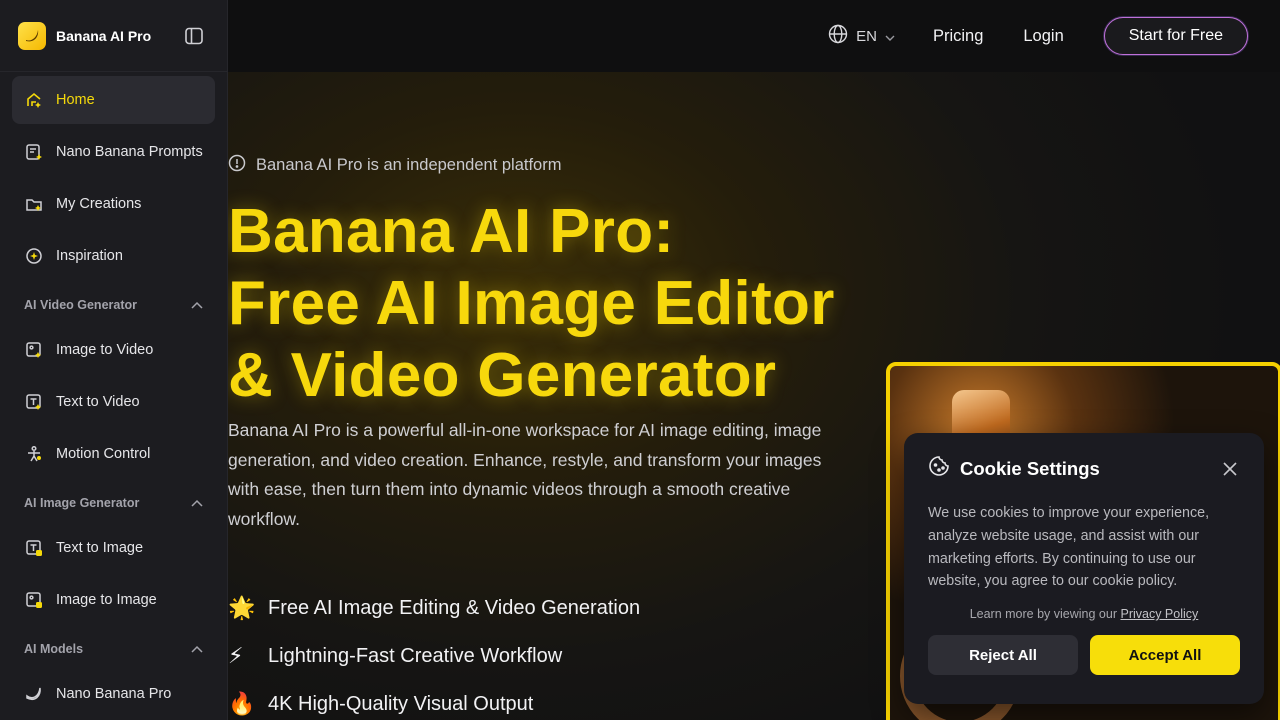 This screenshot has width=1280, height=720. What do you see at coordinates (80, 305) in the screenshot?
I see `section-title: AI Video Generator` at bounding box center [80, 305].